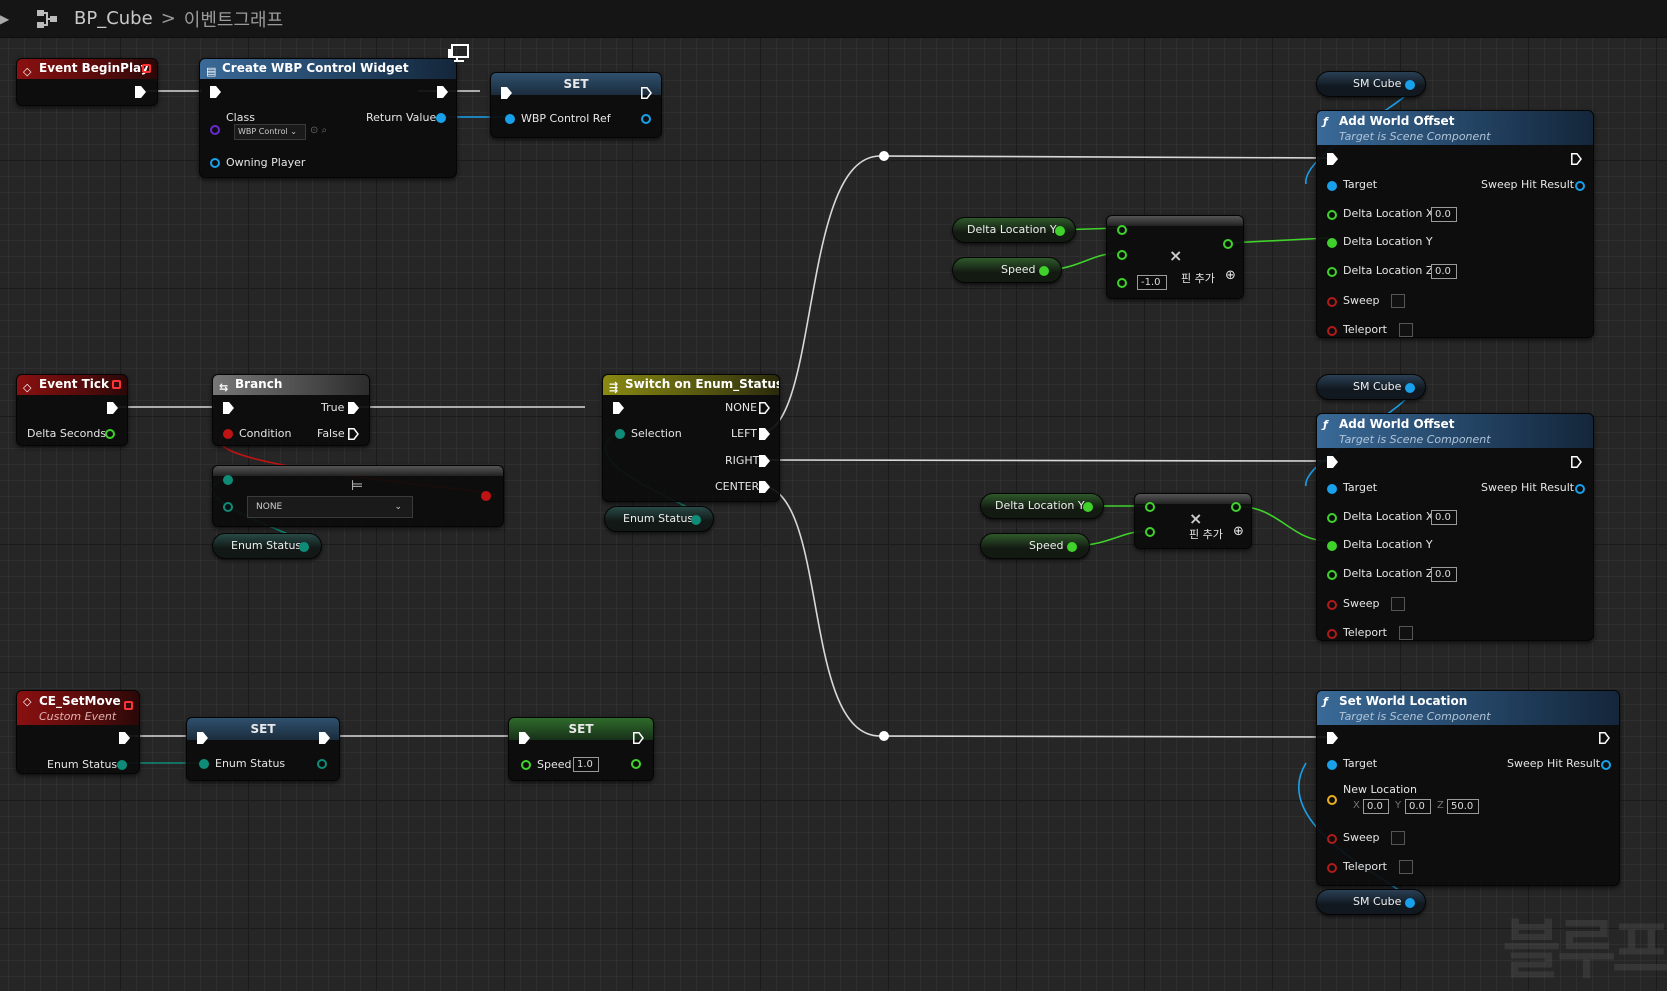 The image size is (1667, 991). Describe the element at coordinates (318, 130) in the screenshot. I see `browse-icon: ⊙ ⌕` at that location.